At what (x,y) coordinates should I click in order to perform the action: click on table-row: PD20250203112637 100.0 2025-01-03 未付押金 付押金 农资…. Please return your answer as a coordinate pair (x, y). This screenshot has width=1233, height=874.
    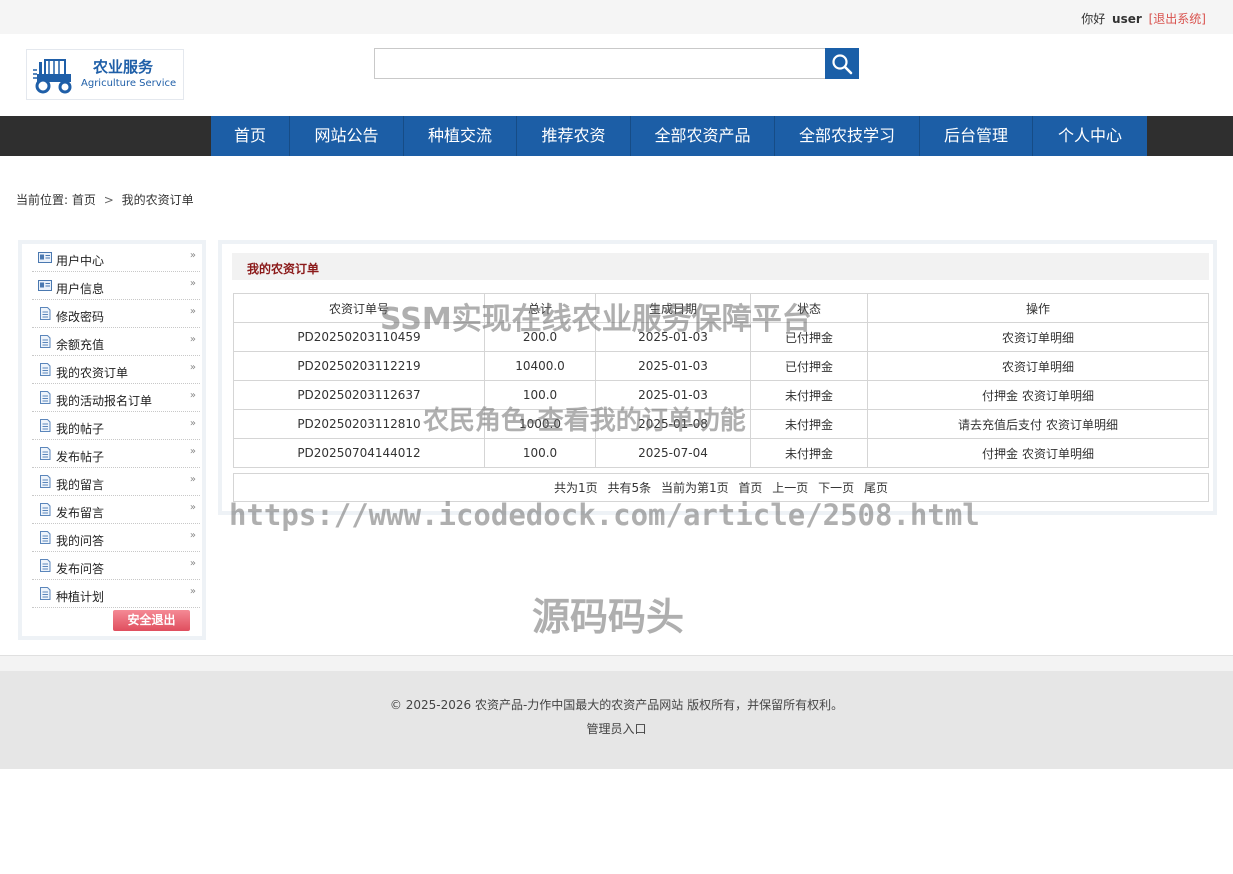
    Looking at the image, I should click on (721, 395).